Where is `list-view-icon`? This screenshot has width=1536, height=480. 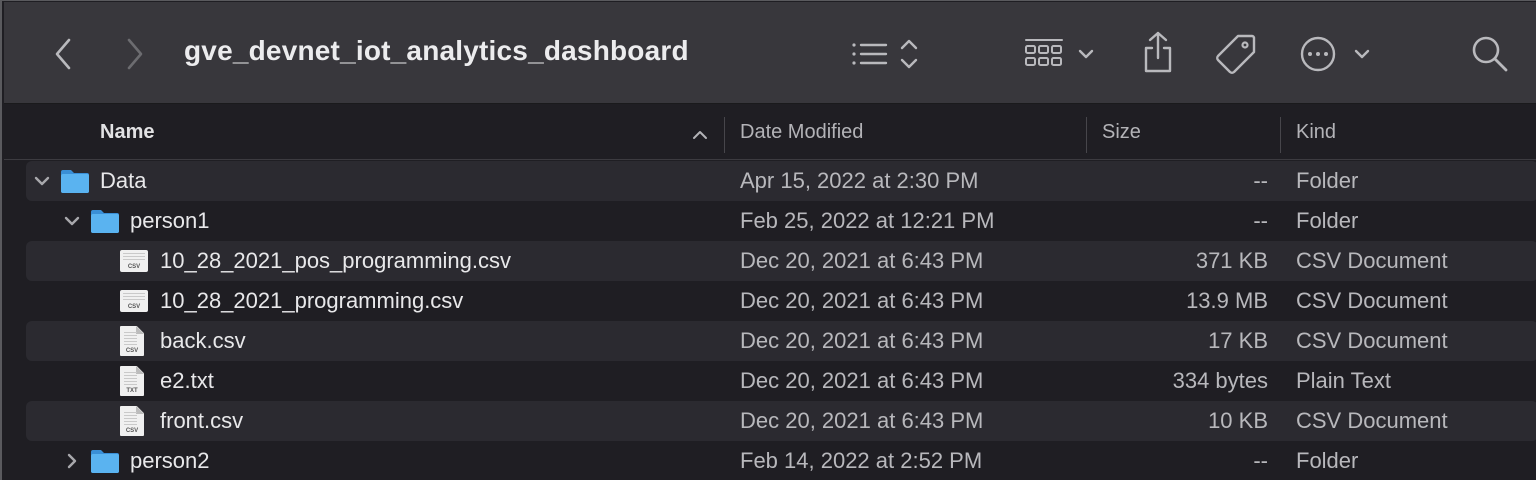 list-view-icon is located at coordinates (885, 54).